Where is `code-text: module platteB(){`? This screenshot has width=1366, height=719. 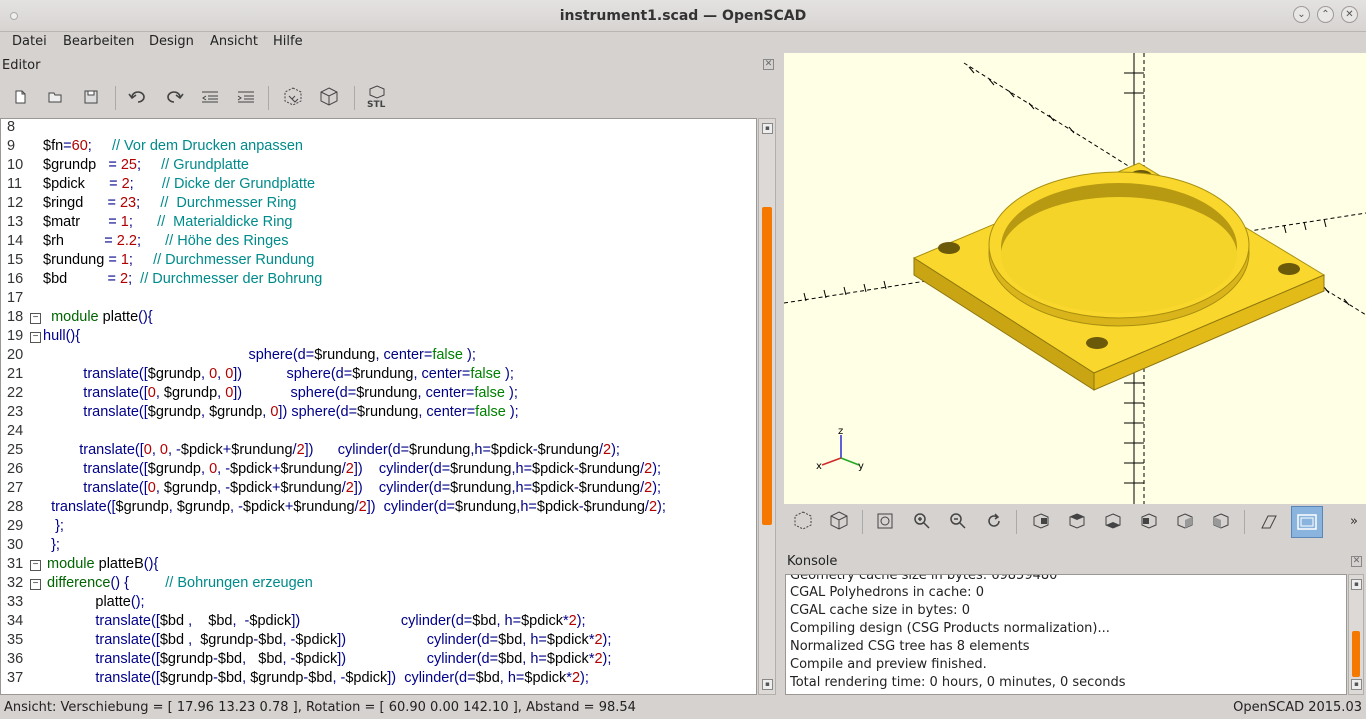 code-text: module platteB(){ is located at coordinates (103, 564).